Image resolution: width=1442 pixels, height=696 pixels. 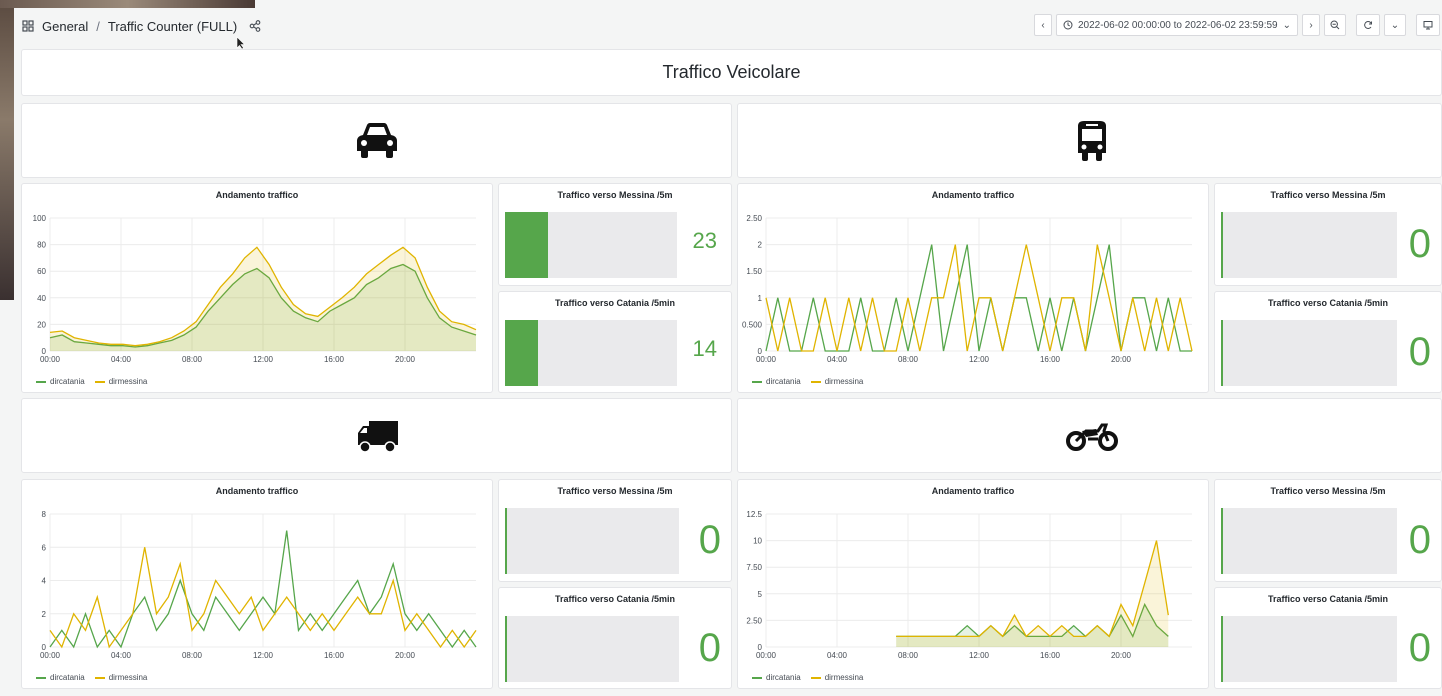 I want to click on stat-gauge-fill, so click(x=521, y=353).